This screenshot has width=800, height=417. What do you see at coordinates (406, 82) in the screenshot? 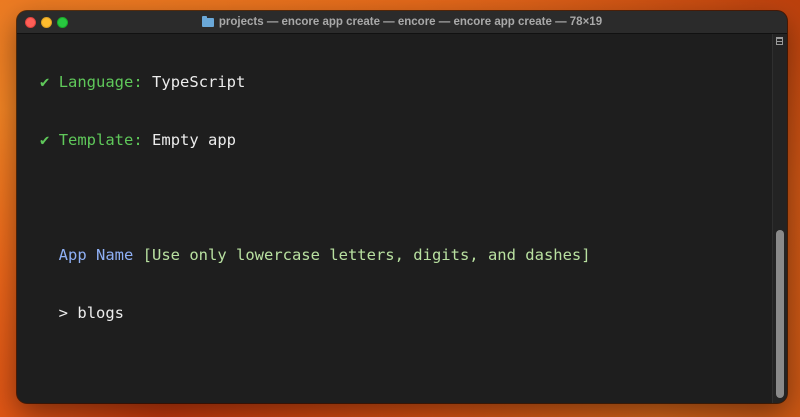
I see `language-line: ✔ Language: TypeScript` at bounding box center [406, 82].